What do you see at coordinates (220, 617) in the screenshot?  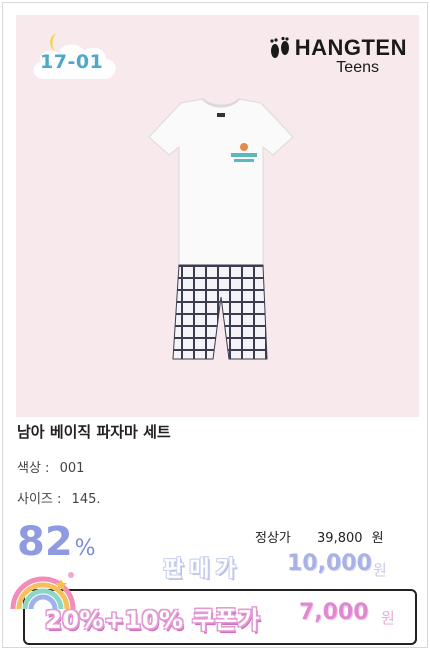 I see `coupon-panel: 20%+10% 쿠폰가 7,000 원` at bounding box center [220, 617].